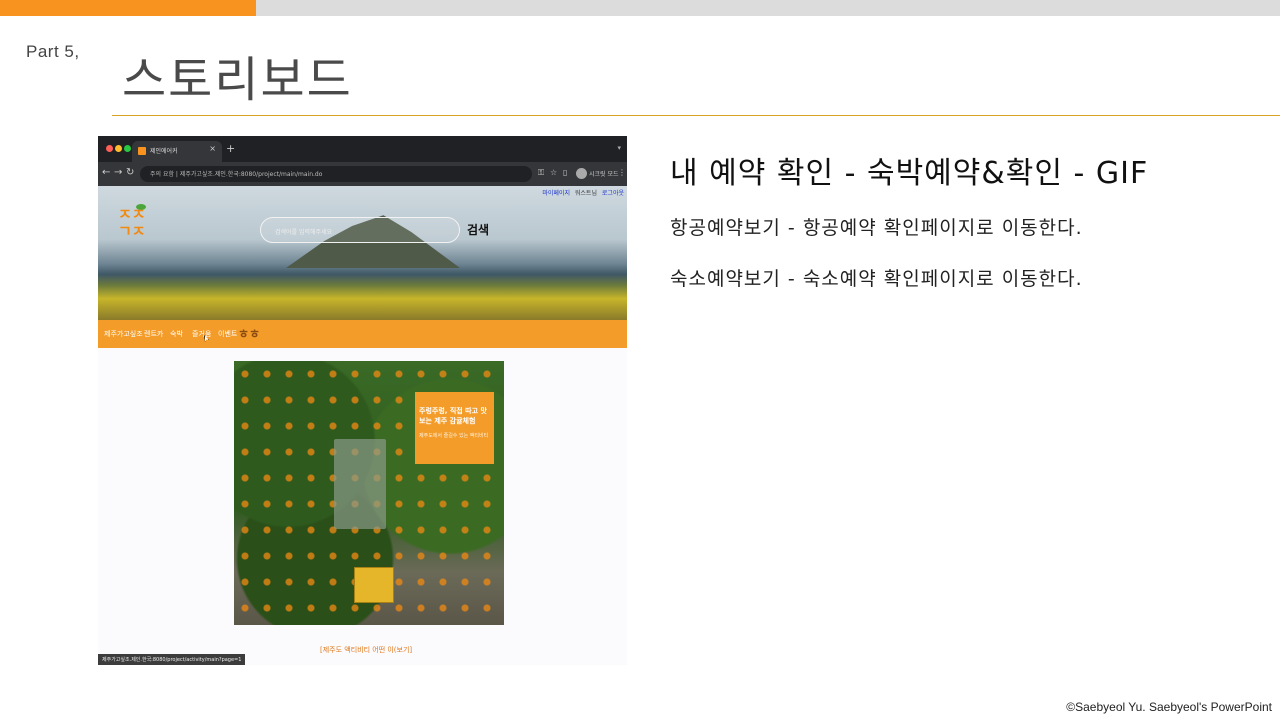  I want to click on nav-item-home: 제주가고싶조, so click(123, 334).